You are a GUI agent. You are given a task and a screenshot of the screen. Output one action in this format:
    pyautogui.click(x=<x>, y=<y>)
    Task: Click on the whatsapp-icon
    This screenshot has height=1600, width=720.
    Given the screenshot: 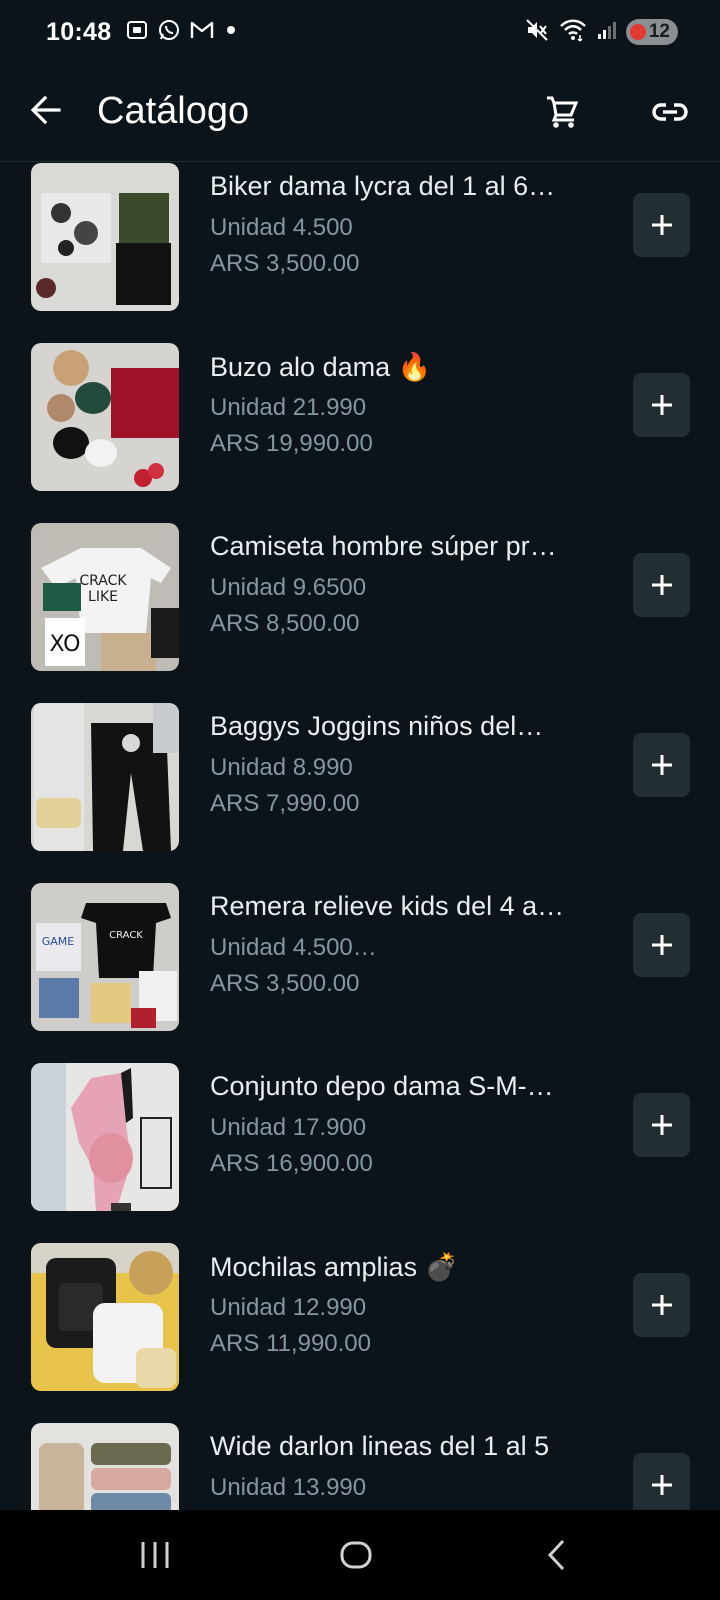 What is the action you would take?
    pyautogui.click(x=169, y=32)
    